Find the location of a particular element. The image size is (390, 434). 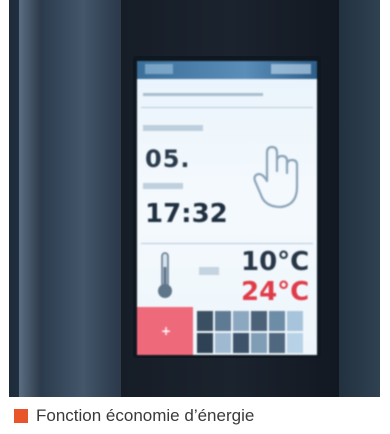

time-value: 17:32 is located at coordinates (186, 214).